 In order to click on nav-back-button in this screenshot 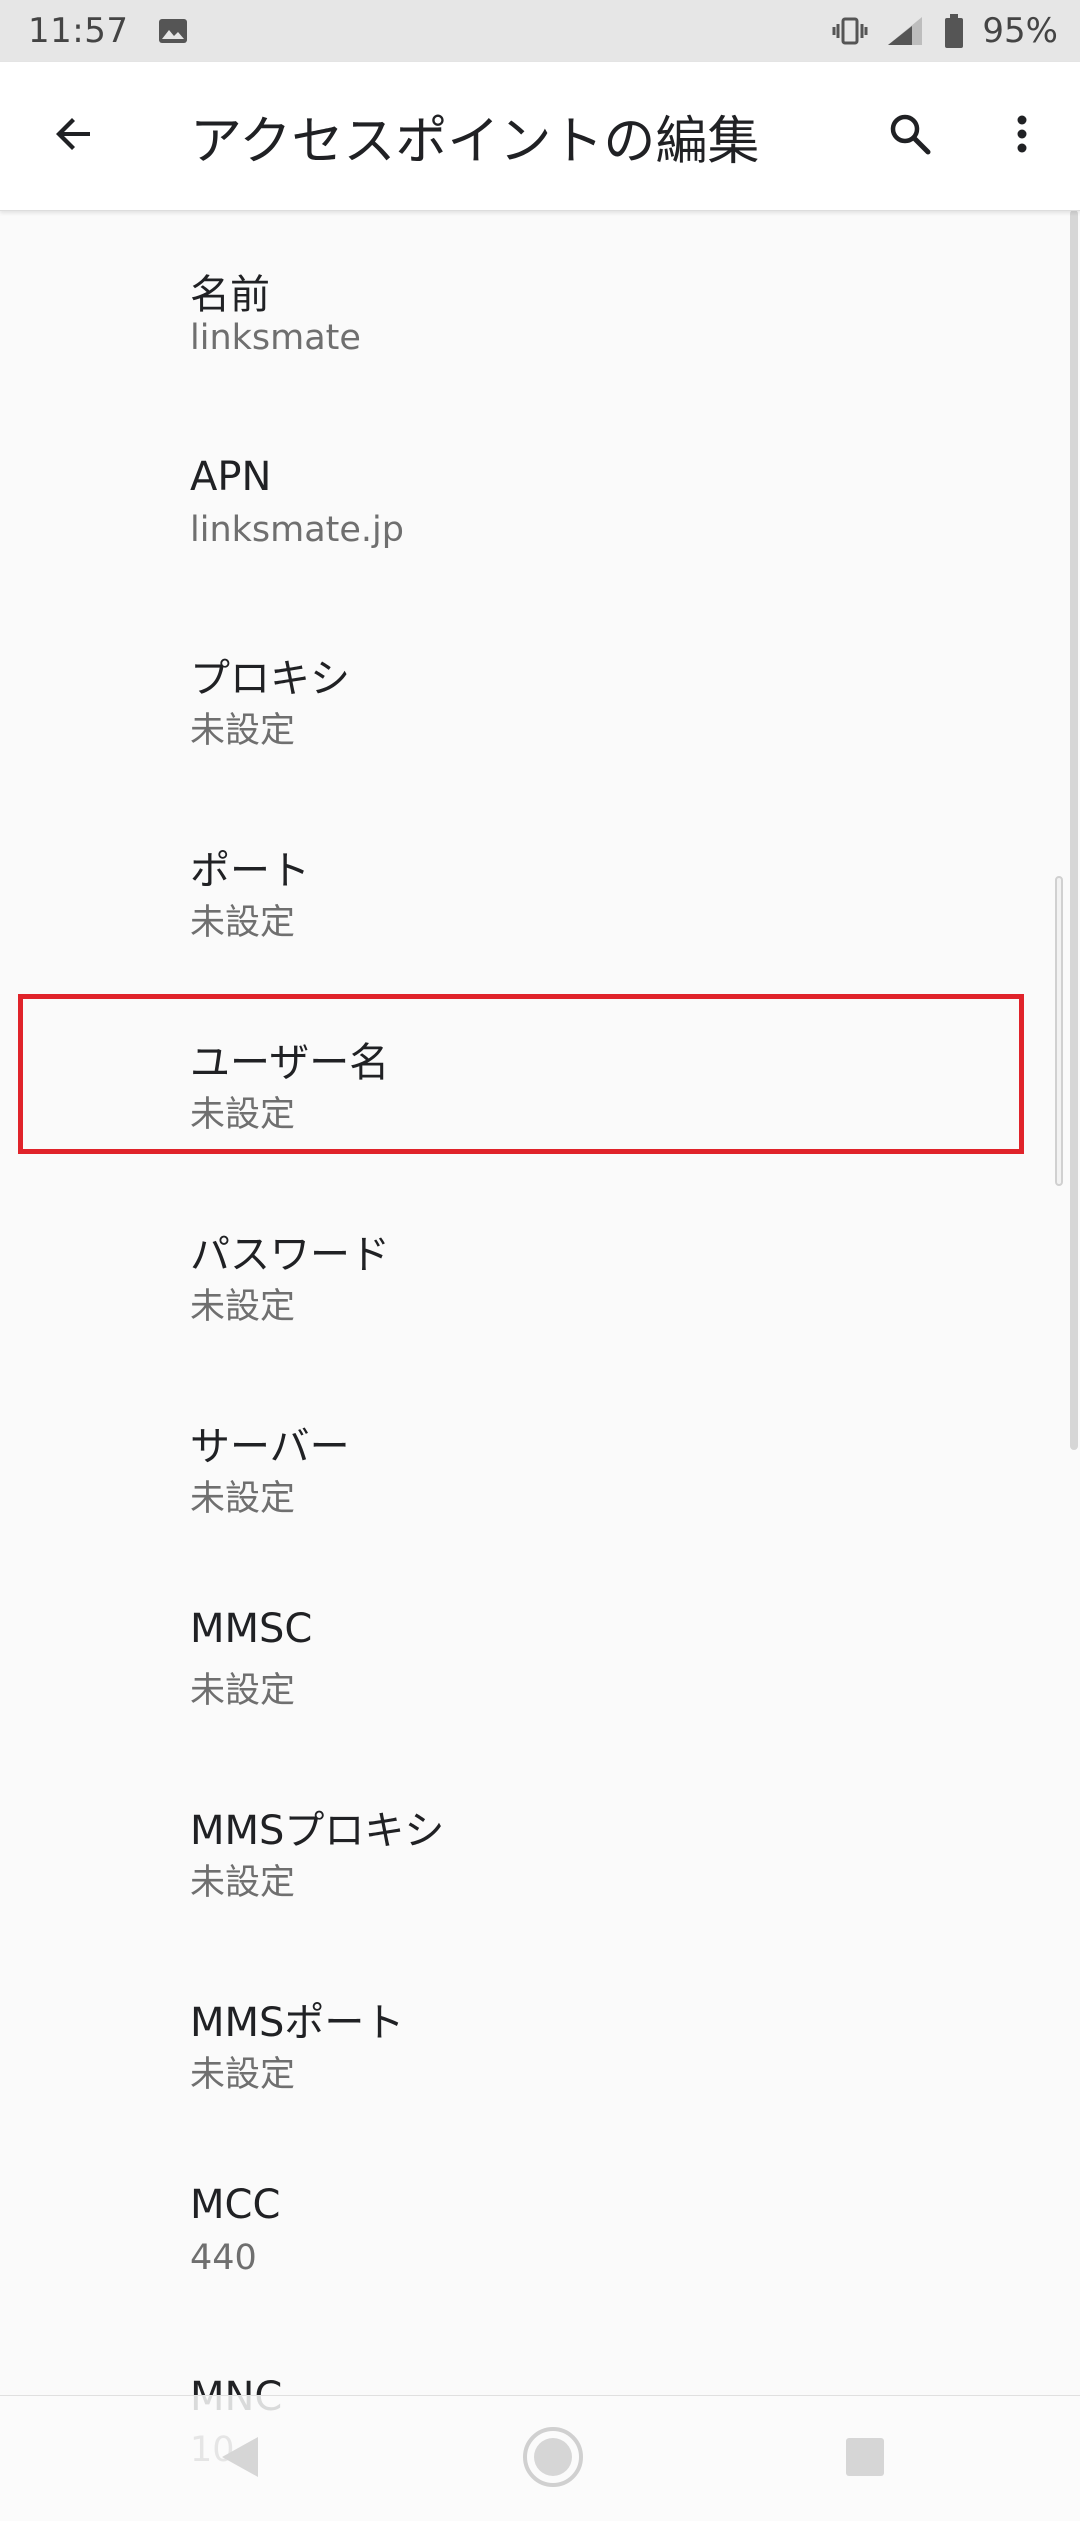, I will do `click(240, 2459)`.